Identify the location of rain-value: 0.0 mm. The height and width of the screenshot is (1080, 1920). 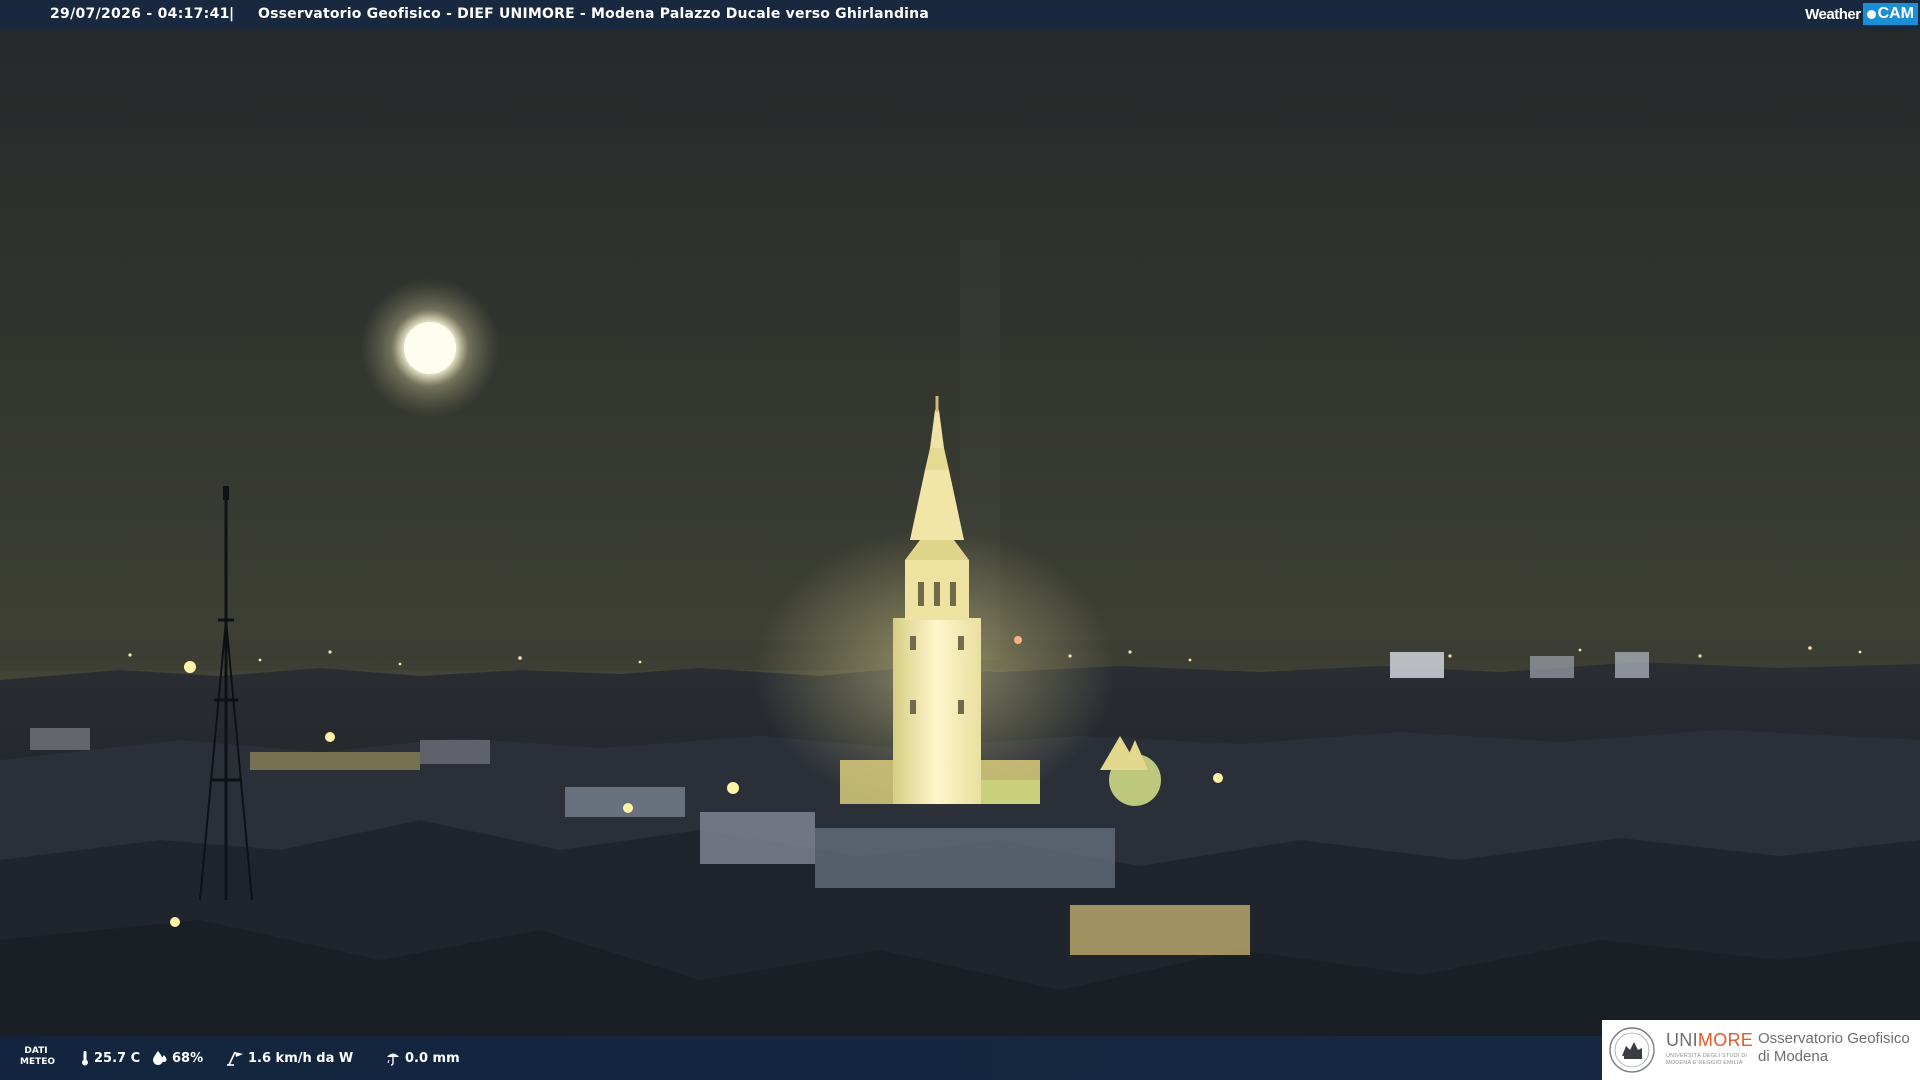
(432, 1058).